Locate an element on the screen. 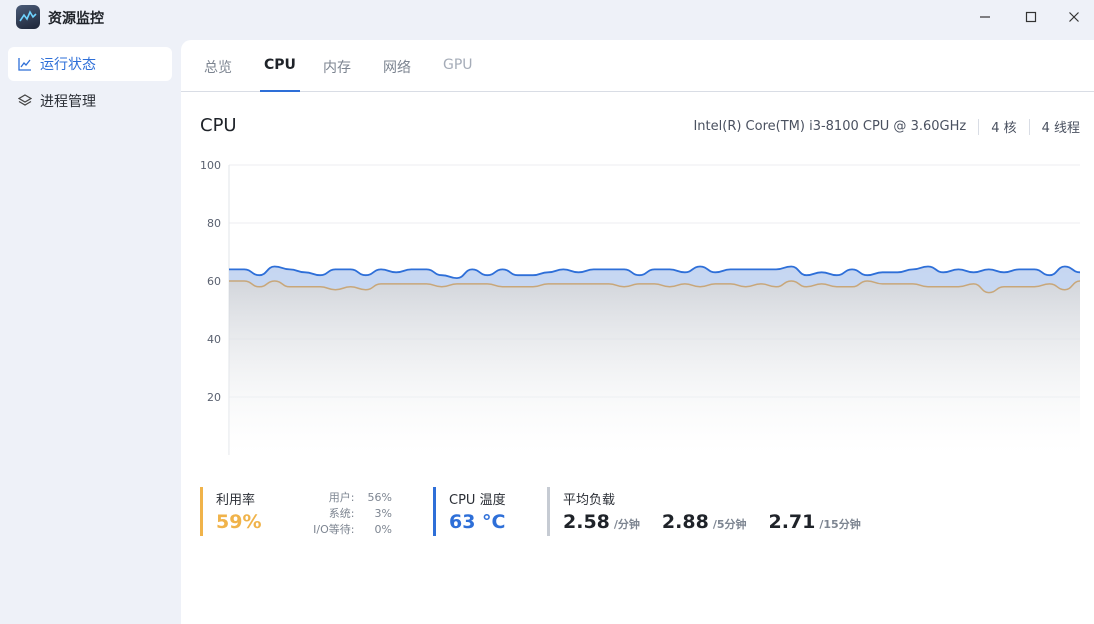  system-row: 系统: 3% is located at coordinates (360, 513).